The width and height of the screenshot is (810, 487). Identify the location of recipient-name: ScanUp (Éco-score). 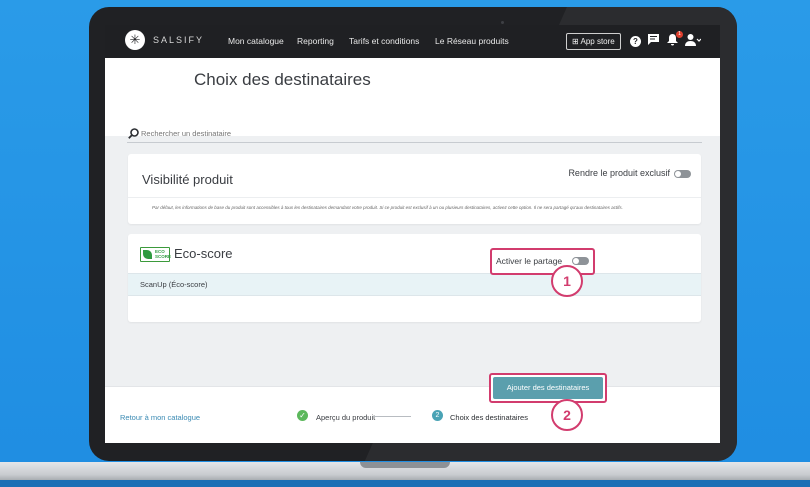
(174, 284).